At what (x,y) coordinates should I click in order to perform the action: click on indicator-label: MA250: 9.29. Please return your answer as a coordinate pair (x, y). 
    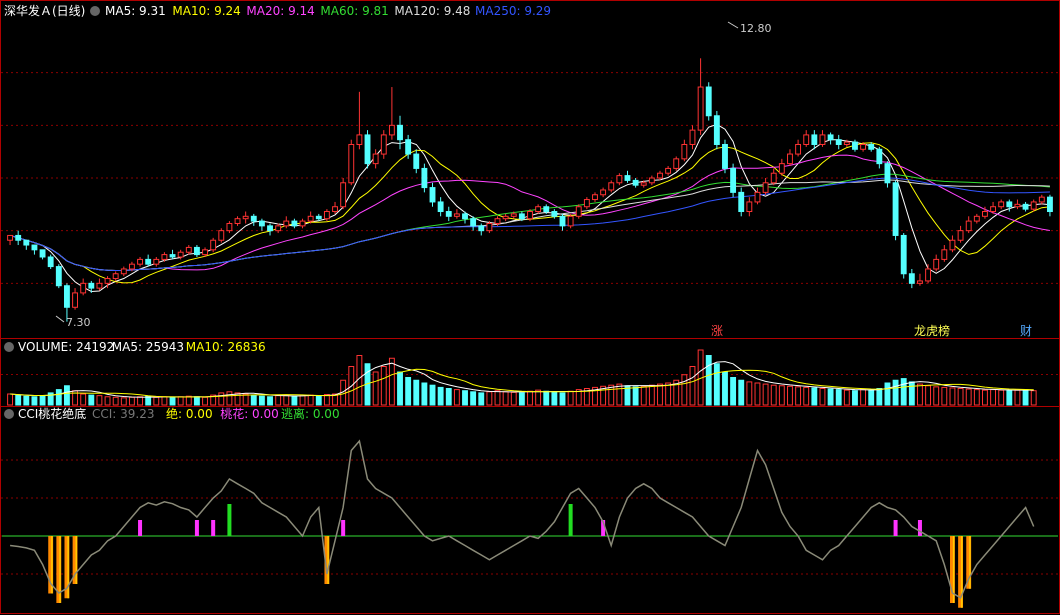
    Looking at the image, I should click on (513, 11).